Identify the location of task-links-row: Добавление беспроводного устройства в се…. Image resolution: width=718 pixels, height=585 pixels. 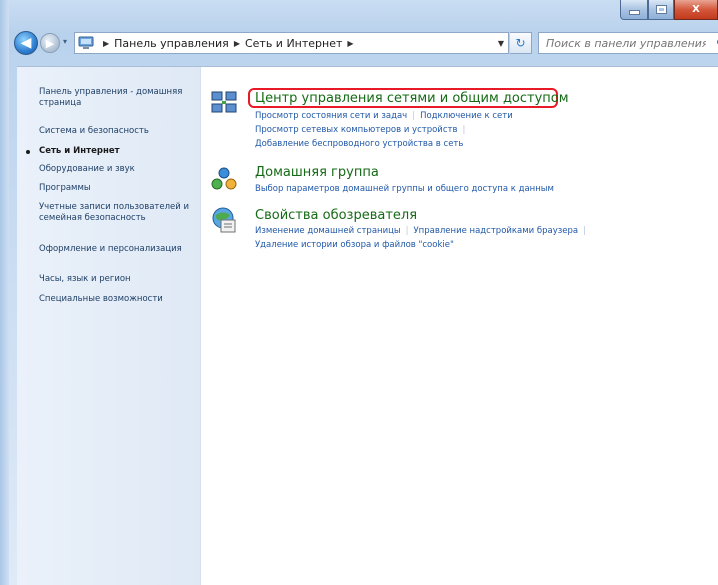
(359, 144).